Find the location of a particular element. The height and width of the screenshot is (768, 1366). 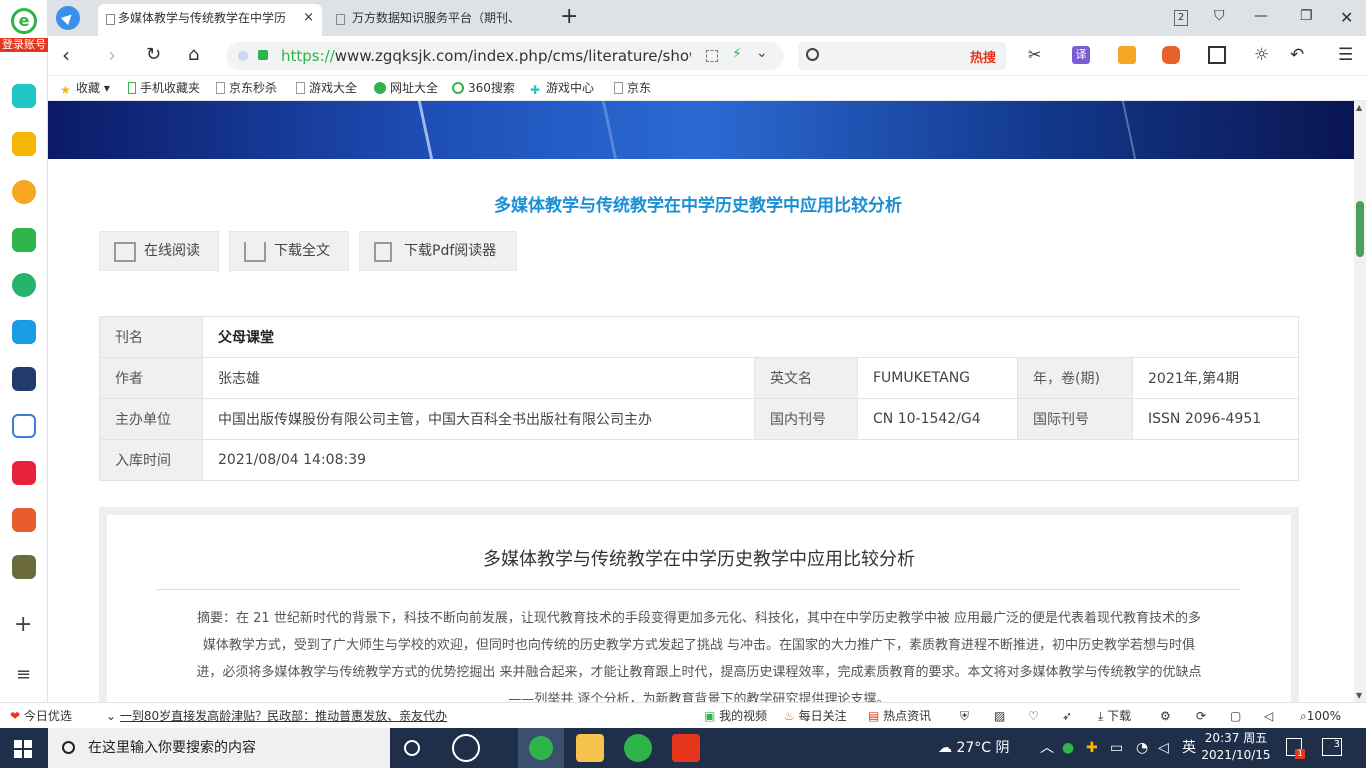

wallet-icon is located at coordinates (1127, 55).